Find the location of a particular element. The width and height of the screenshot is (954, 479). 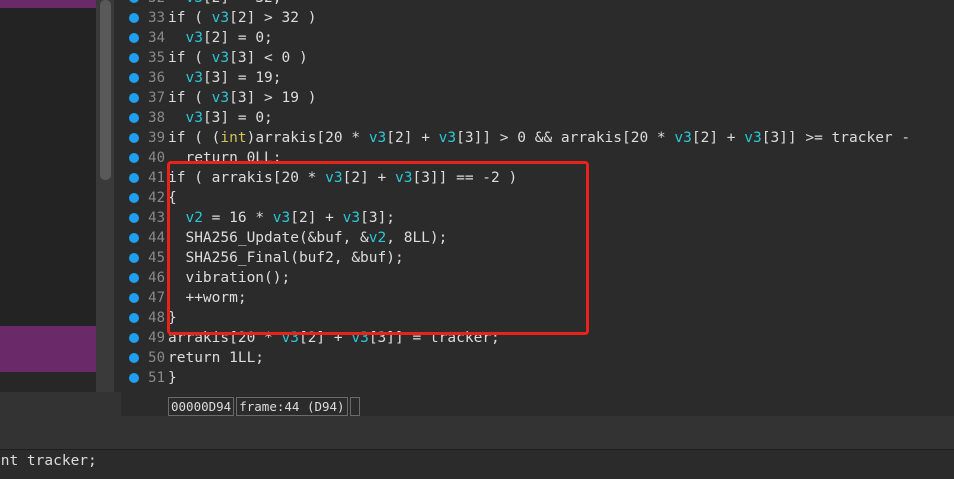

left-panel-list-area is located at coordinates (48, 167).